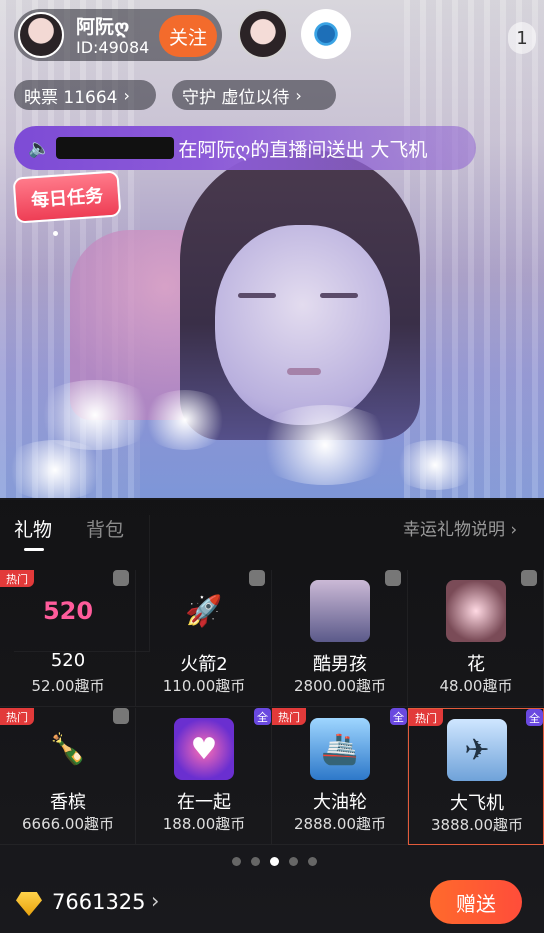 The width and height of the screenshot is (544, 933). I want to click on cool-boy-icon, so click(340, 611).